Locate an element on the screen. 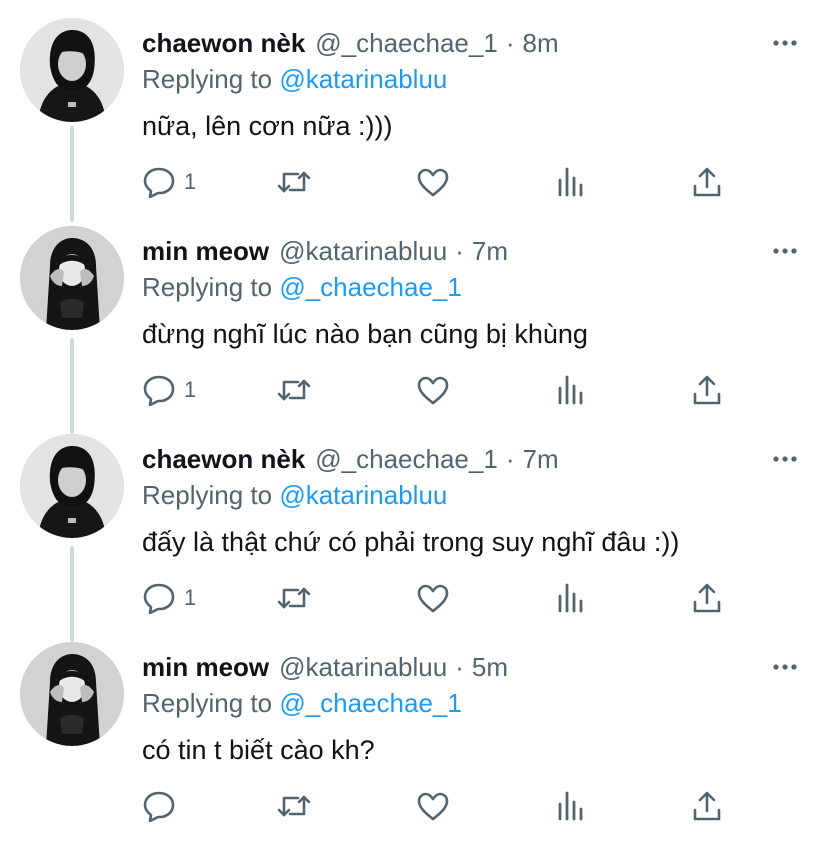  tweet-text: nữa, lên cơn nữa :))) is located at coordinates (267, 126).